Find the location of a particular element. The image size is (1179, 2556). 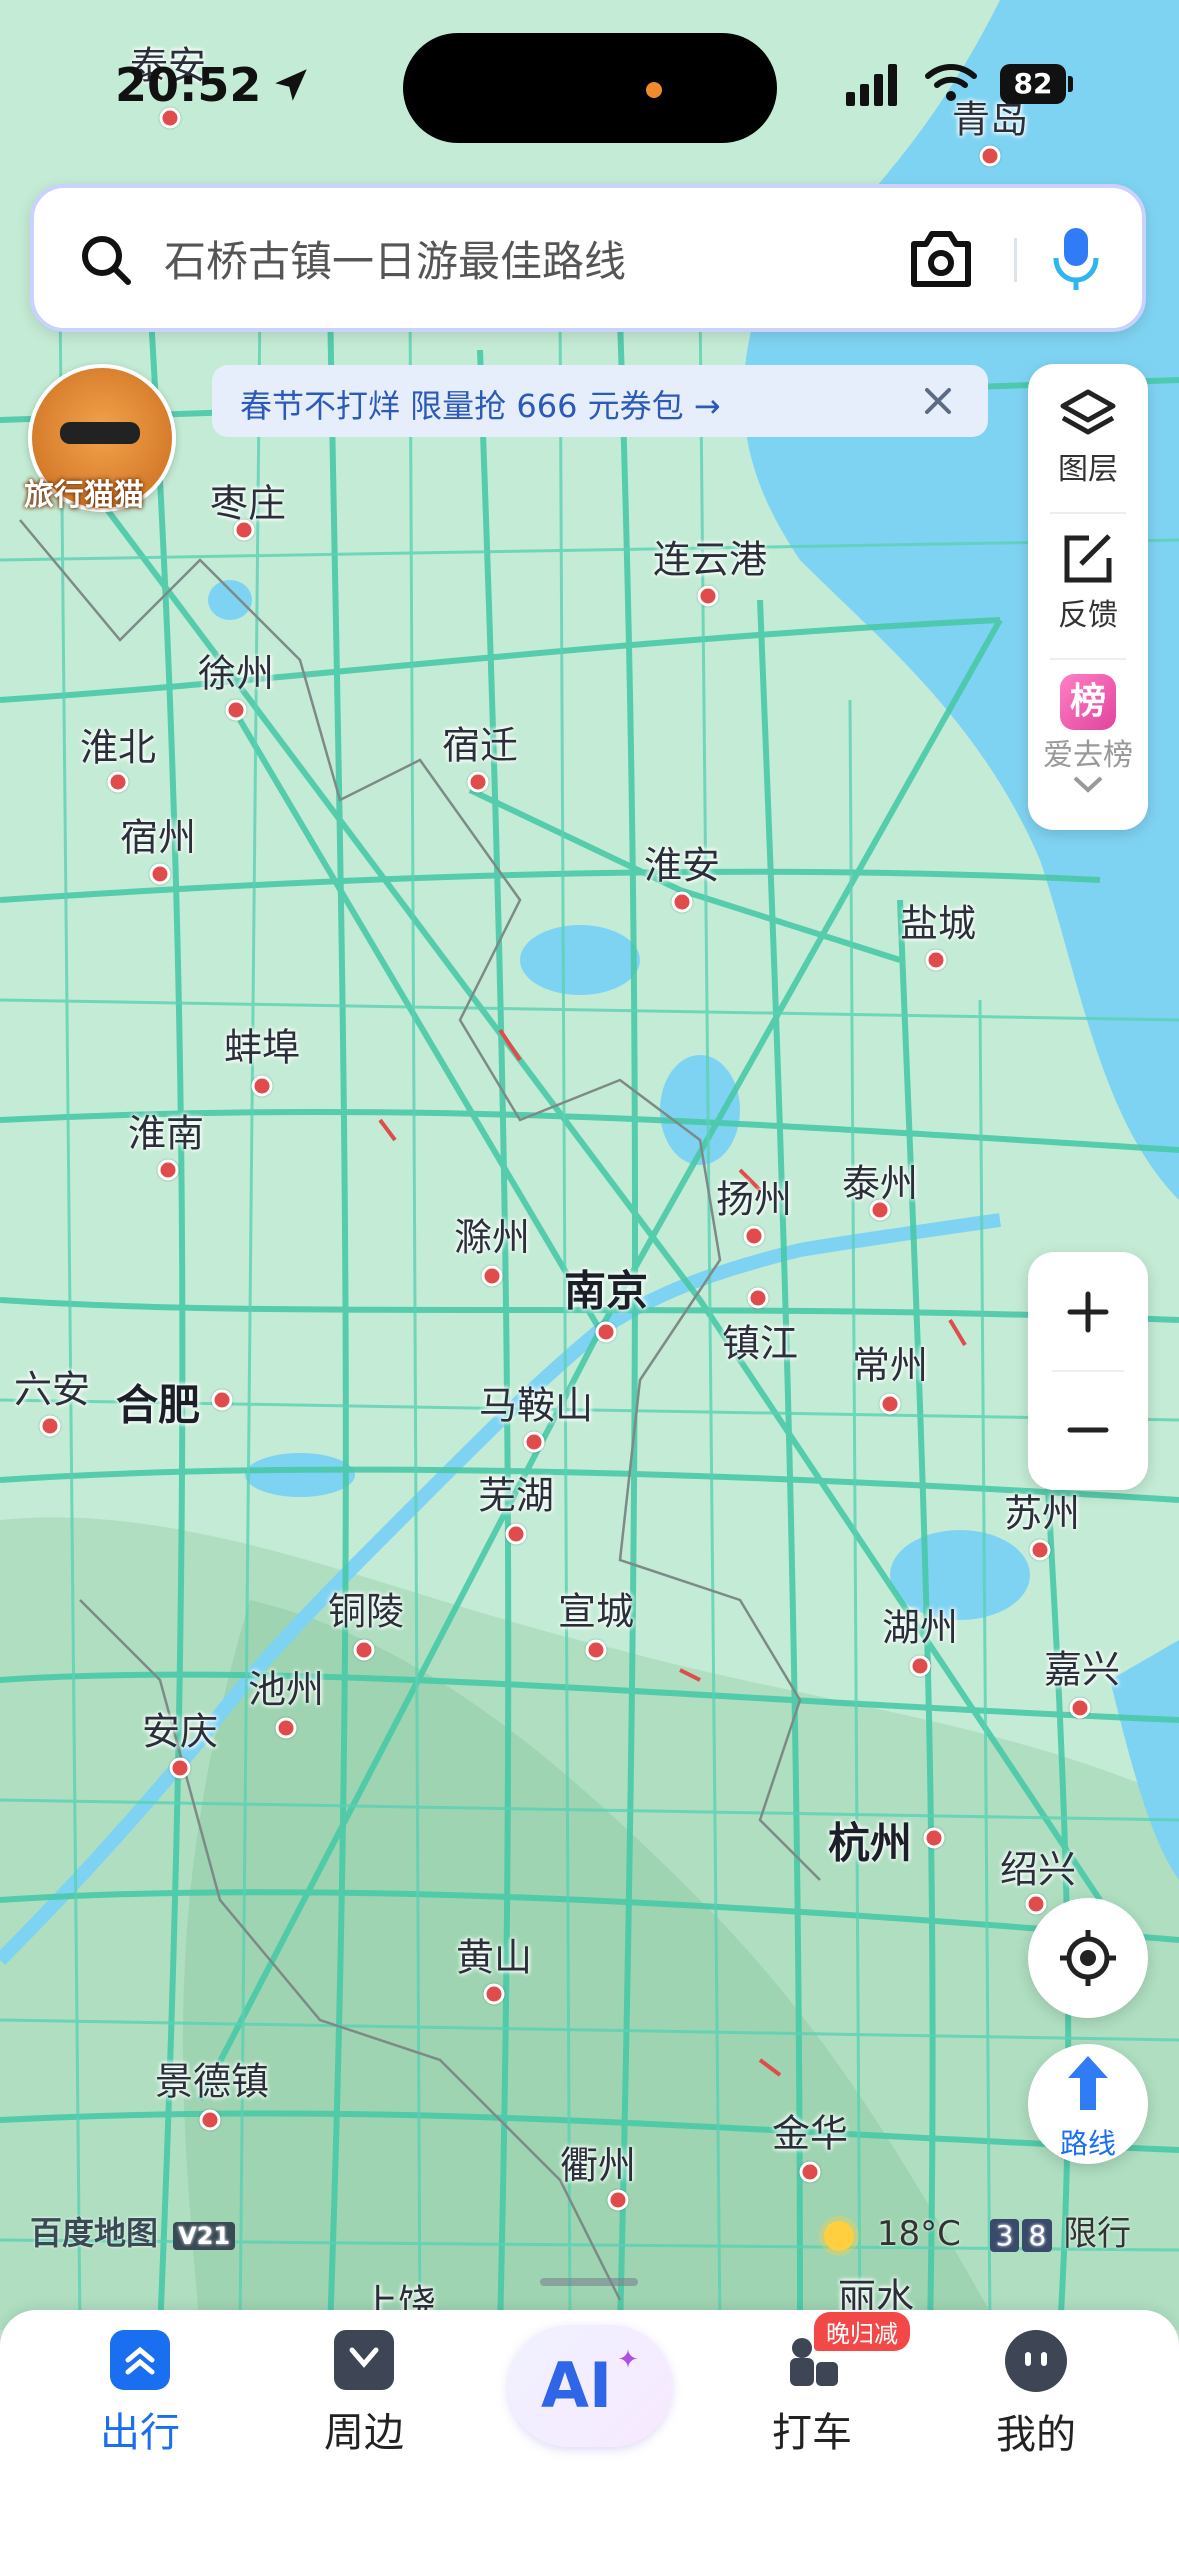

battery-level: 82 is located at coordinates (1033, 83).